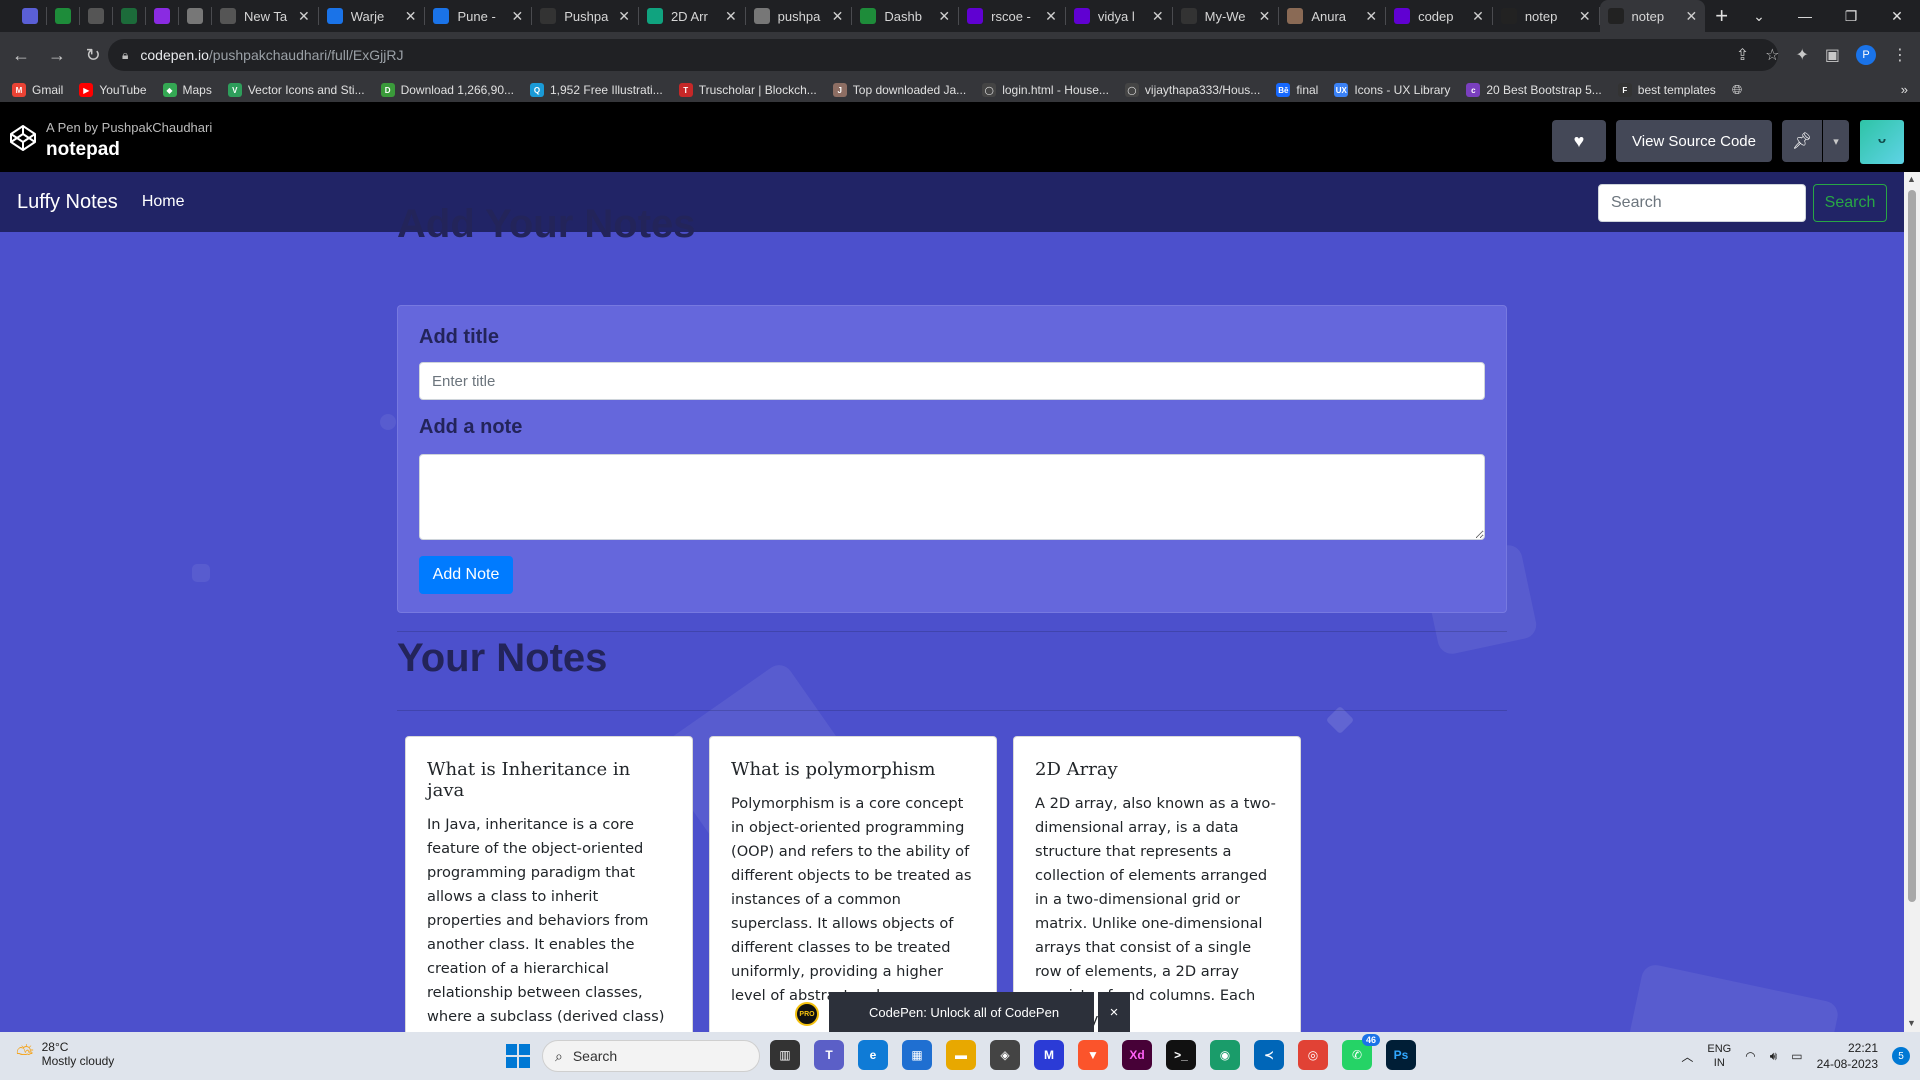 The width and height of the screenshot is (1920, 1080). What do you see at coordinates (37, 90) in the screenshot?
I see `bookmark-item: M Gmail` at bounding box center [37, 90].